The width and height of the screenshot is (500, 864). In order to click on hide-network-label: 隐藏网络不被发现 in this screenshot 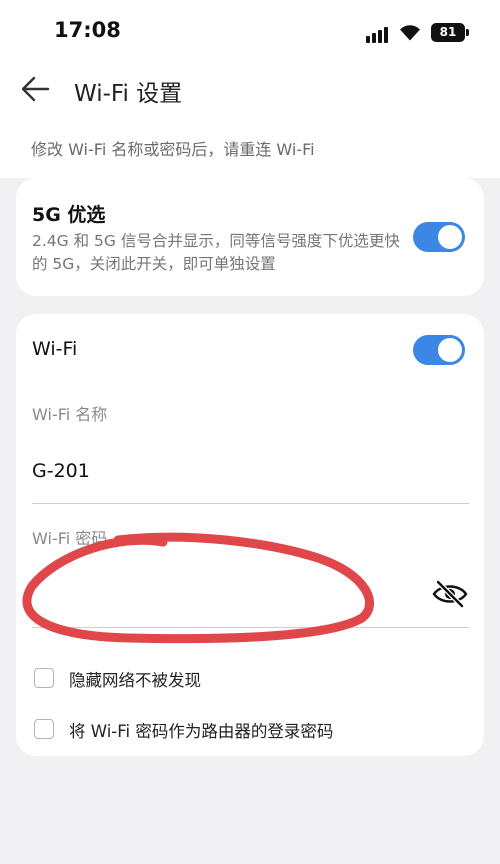, I will do `click(135, 680)`.